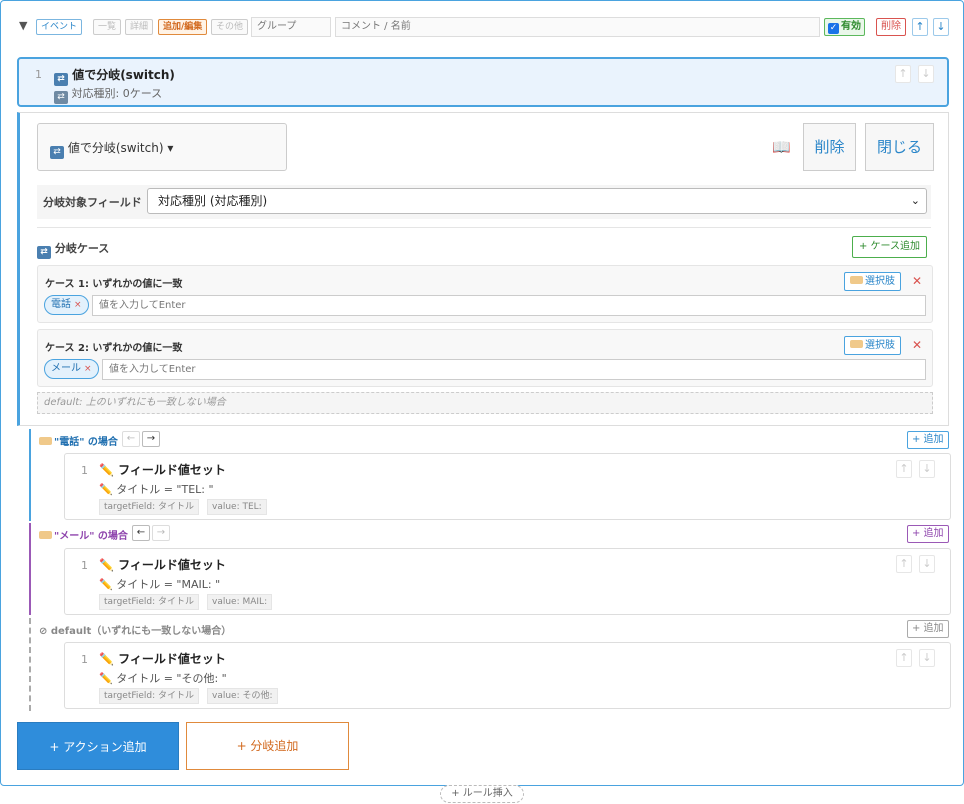  What do you see at coordinates (890, 247) in the screenshot?
I see `add-case-button: + ケース追加` at bounding box center [890, 247].